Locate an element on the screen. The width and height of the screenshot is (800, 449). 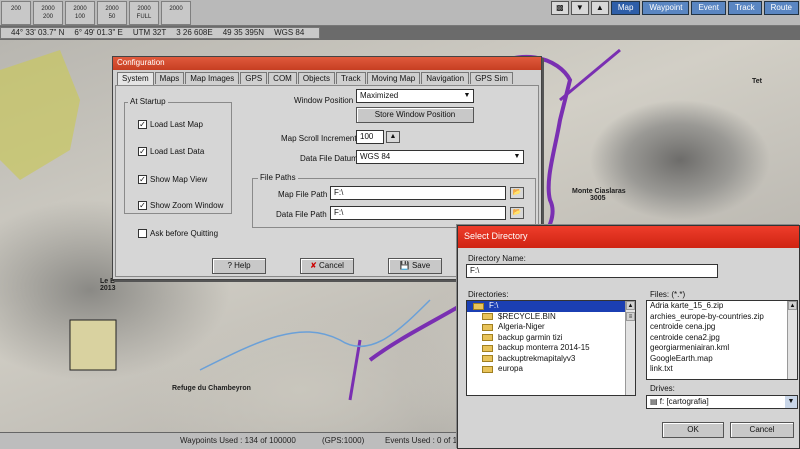
save-button: 💾 Save is located at coordinates (415, 266).